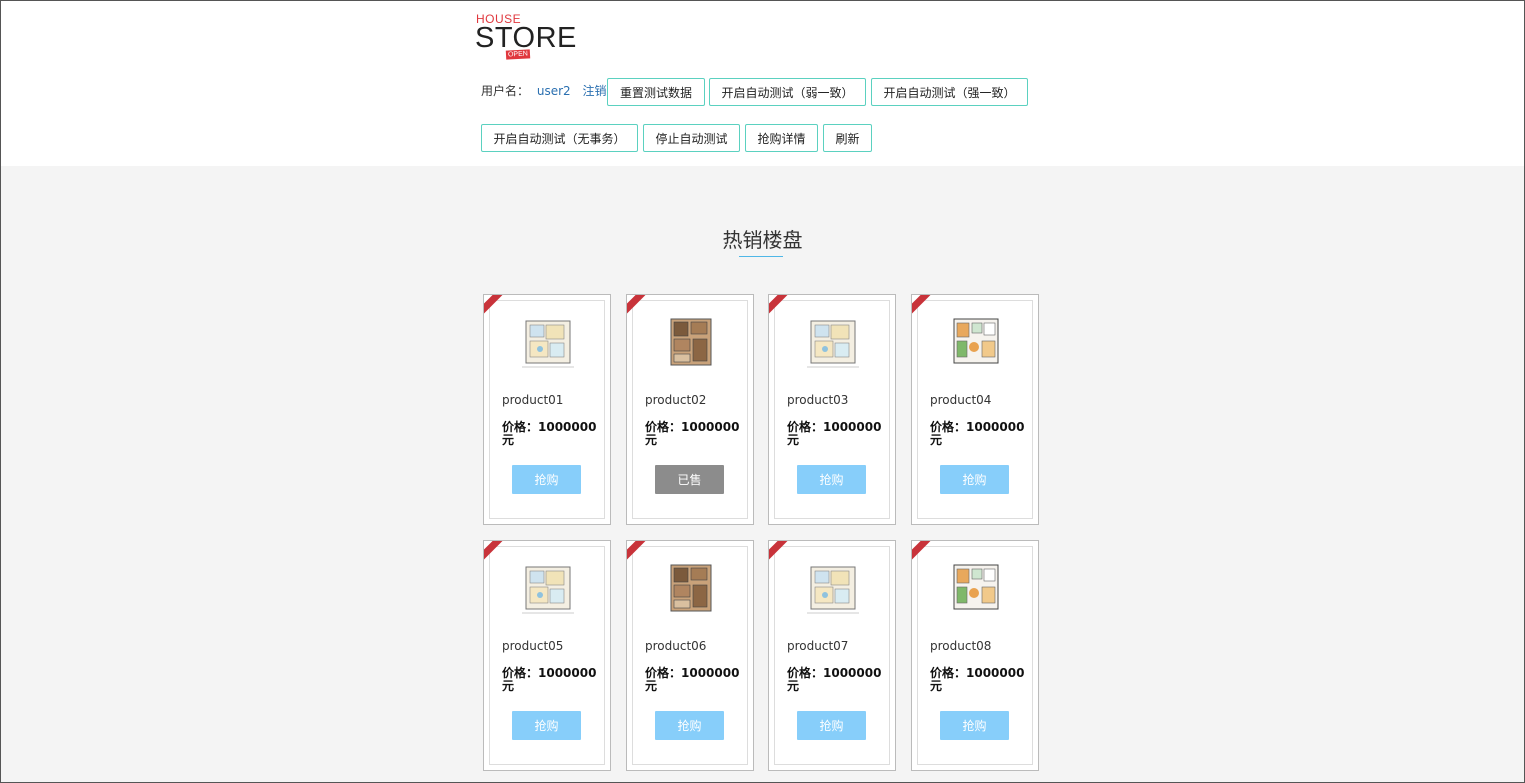  What do you see at coordinates (847, 138) in the screenshot?
I see `refresh-button: 刷新` at bounding box center [847, 138].